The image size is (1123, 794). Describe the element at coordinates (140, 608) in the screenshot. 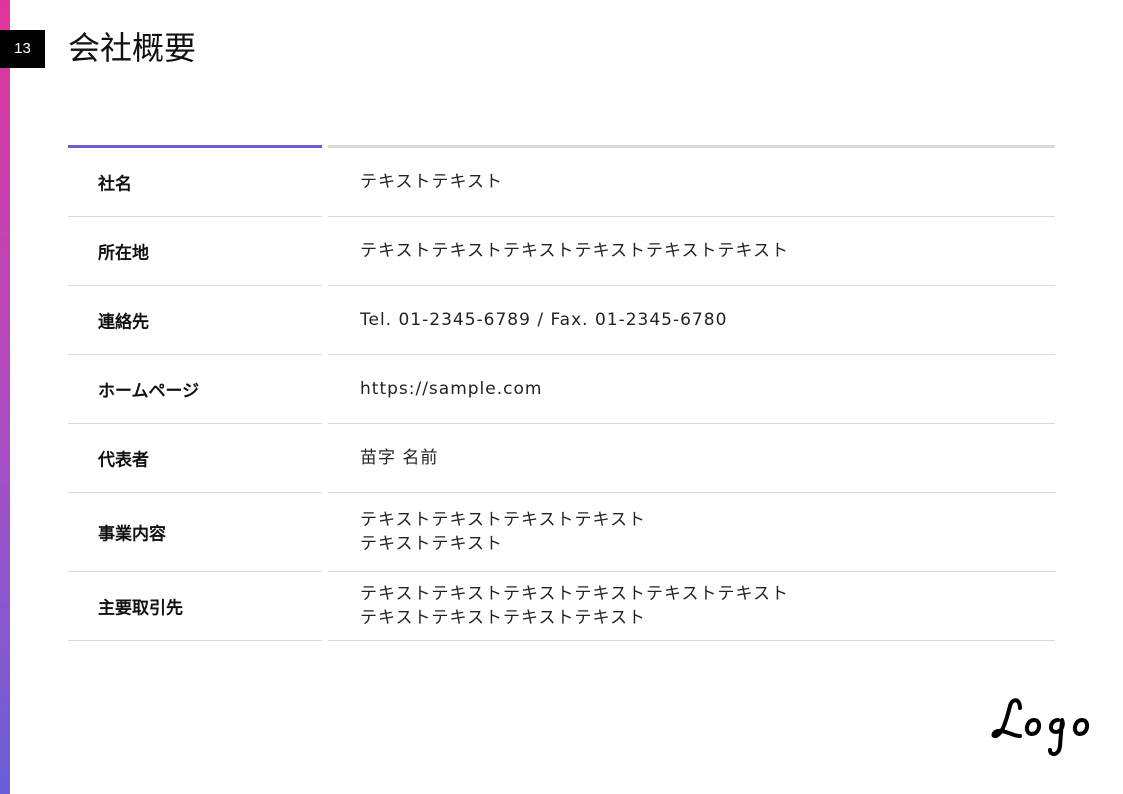

I see `row-label: 主要取引先` at that location.